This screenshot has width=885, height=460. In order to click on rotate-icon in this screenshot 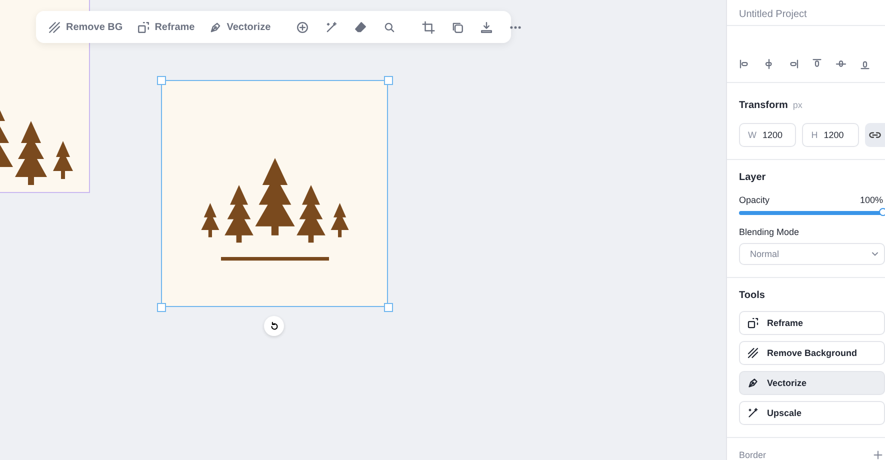, I will do `click(274, 326)`.